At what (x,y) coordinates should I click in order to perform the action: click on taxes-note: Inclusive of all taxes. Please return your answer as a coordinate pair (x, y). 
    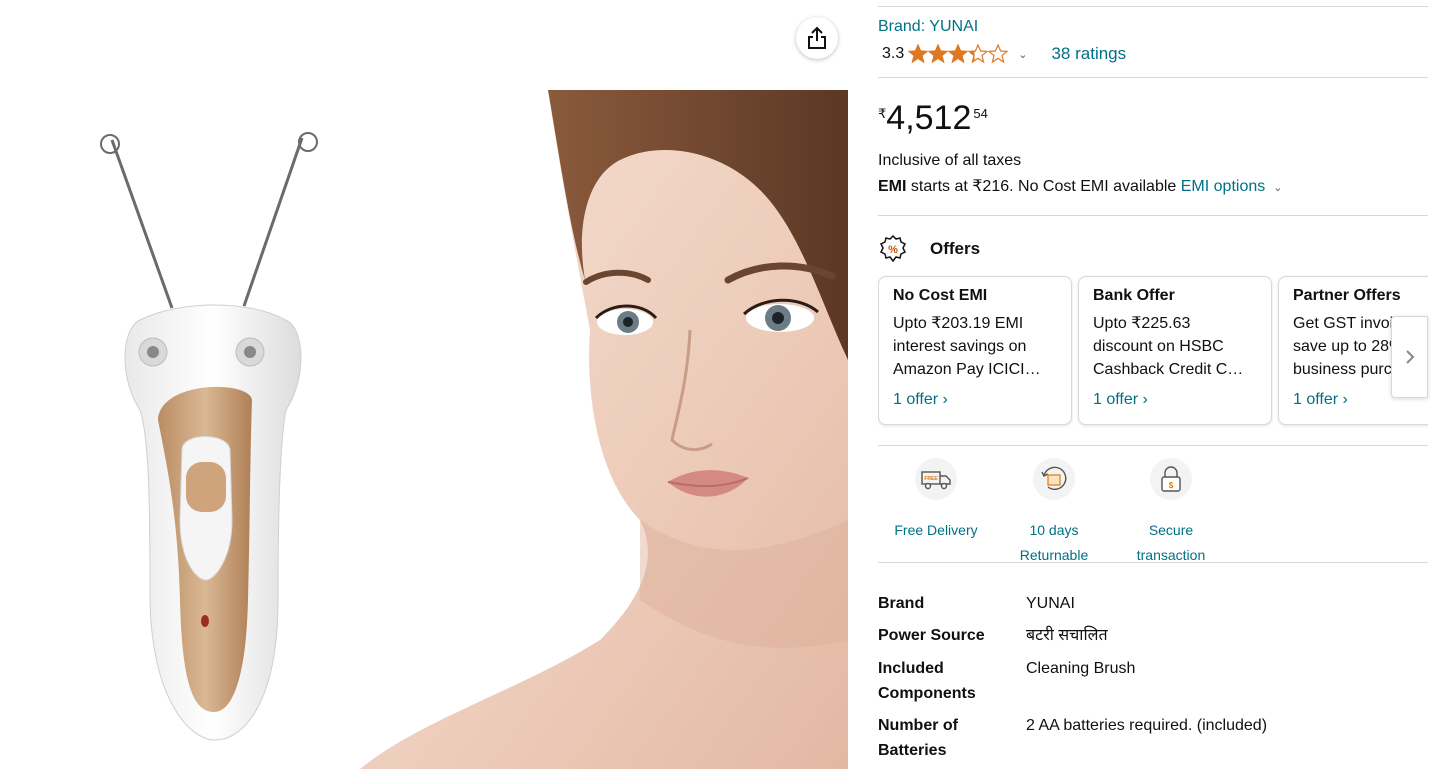
    Looking at the image, I should click on (950, 160).